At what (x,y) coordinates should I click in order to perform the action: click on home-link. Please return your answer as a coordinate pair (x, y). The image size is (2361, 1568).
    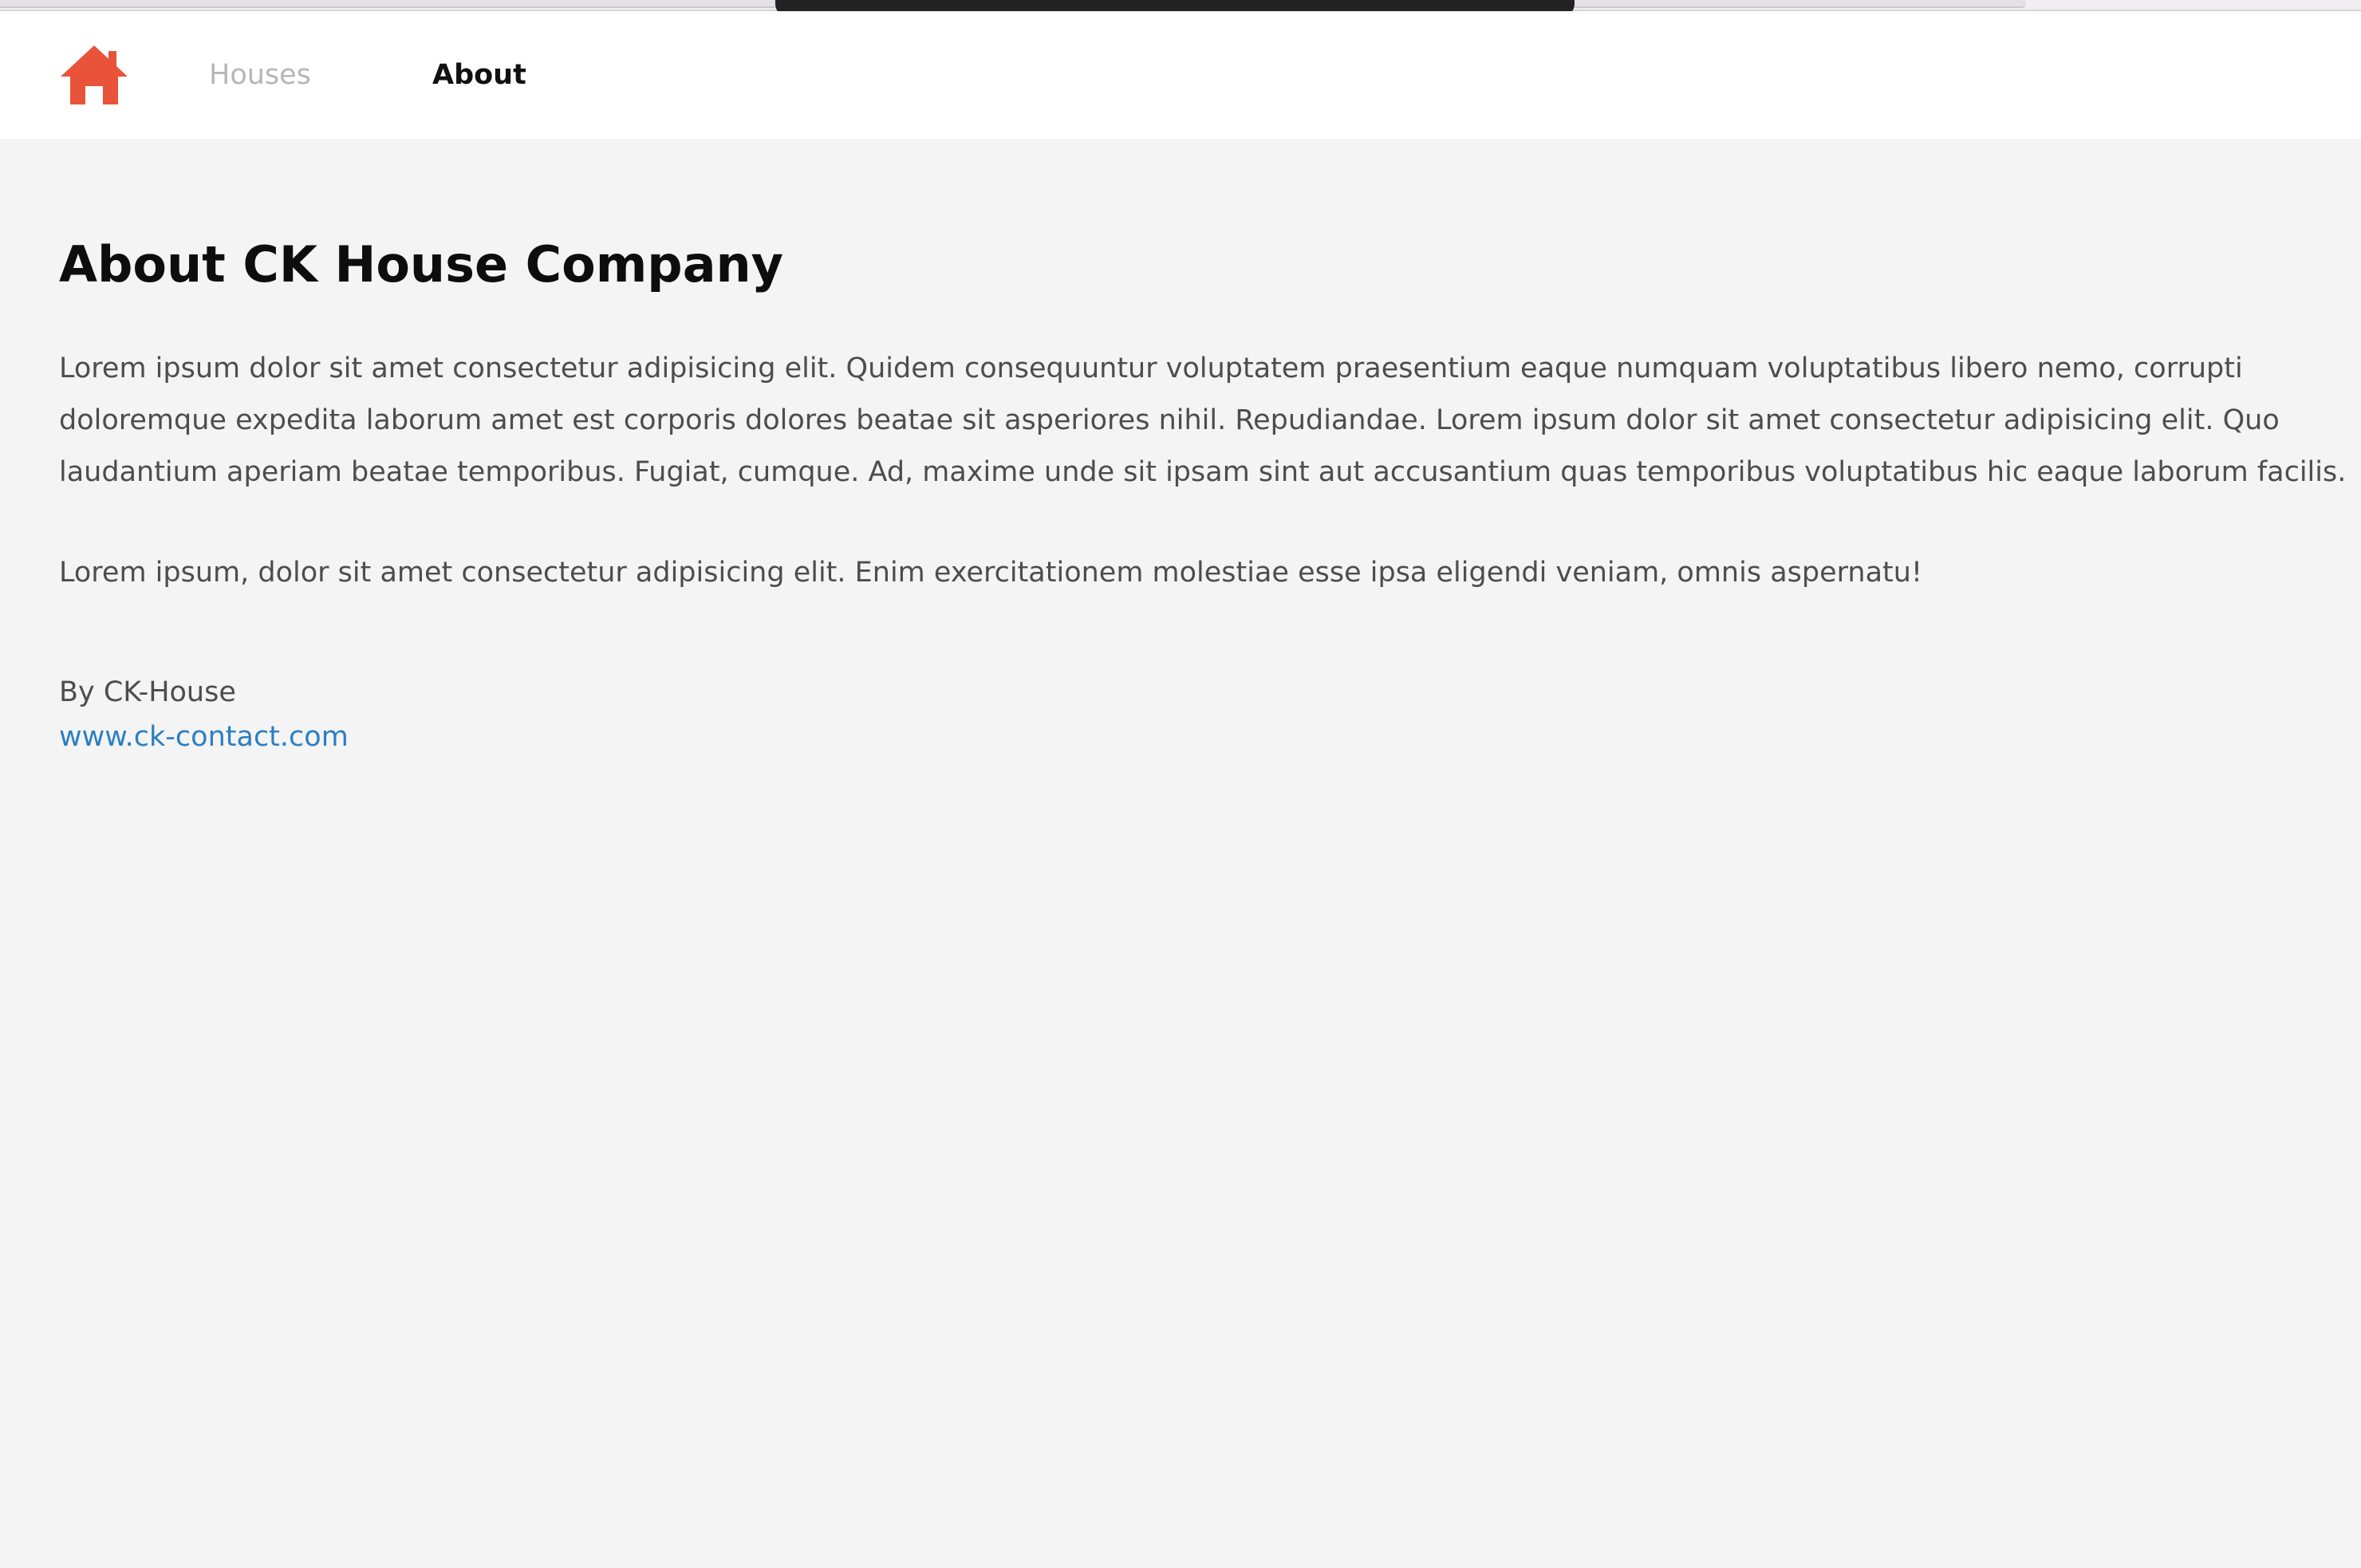
    Looking at the image, I should click on (94, 75).